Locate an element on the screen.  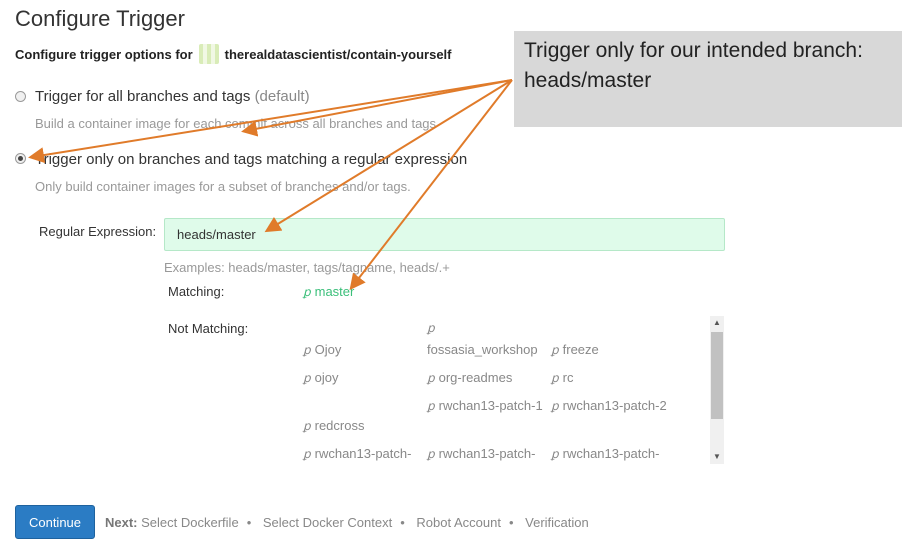
step-select-dockerfile: Select Dockerfile is located at coordinates (190, 522).